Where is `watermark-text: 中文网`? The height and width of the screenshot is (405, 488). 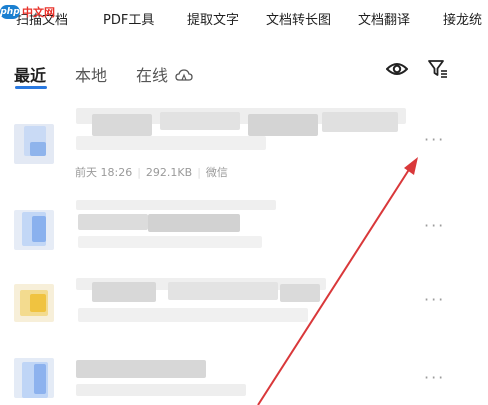
watermark-text: 中文网 is located at coordinates (38, 12).